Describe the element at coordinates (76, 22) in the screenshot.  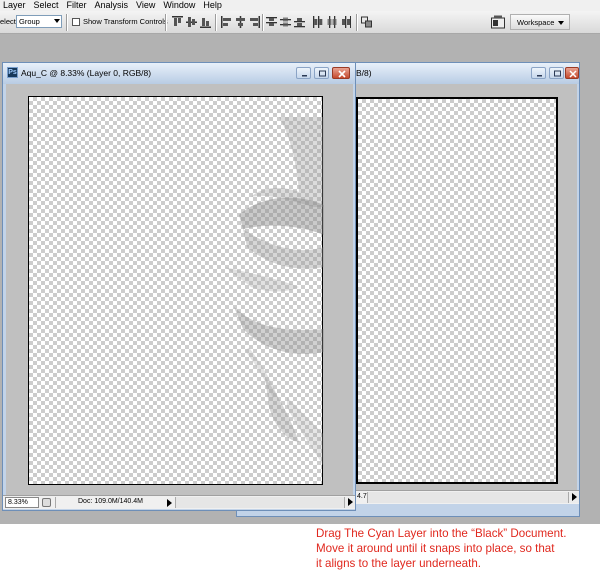
I see `show-transform-checkbox` at that location.